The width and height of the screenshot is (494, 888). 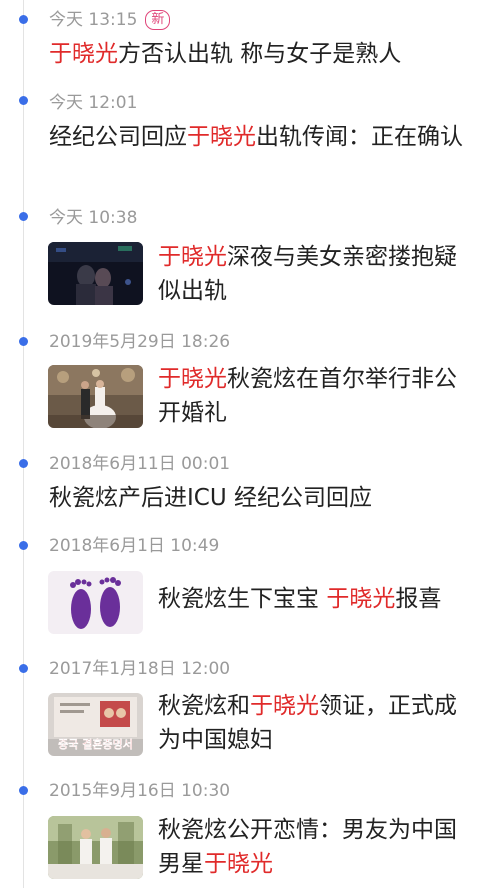 I want to click on entry-title: 于晓光秋瓷炫在首尔举行非公开婚礼, so click(x=316, y=396).